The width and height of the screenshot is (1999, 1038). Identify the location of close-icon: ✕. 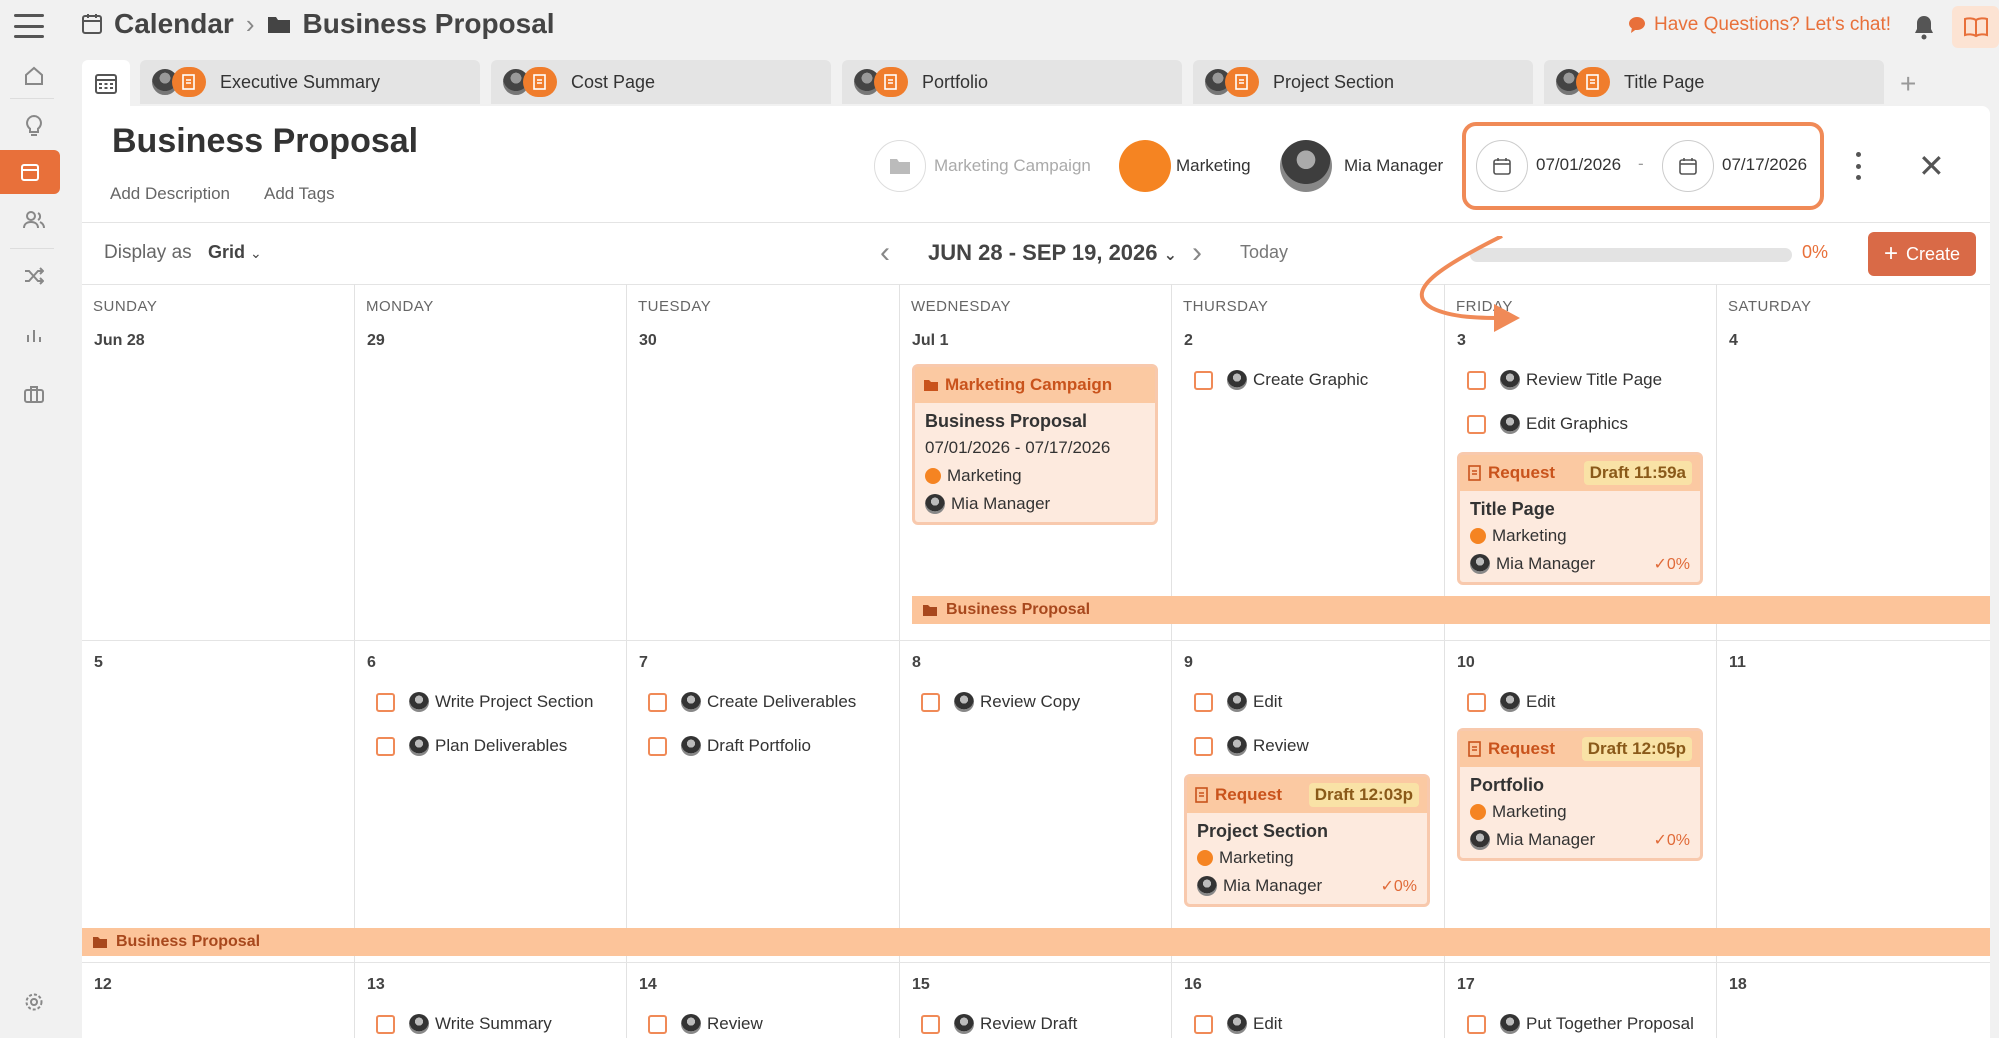
(1931, 166).